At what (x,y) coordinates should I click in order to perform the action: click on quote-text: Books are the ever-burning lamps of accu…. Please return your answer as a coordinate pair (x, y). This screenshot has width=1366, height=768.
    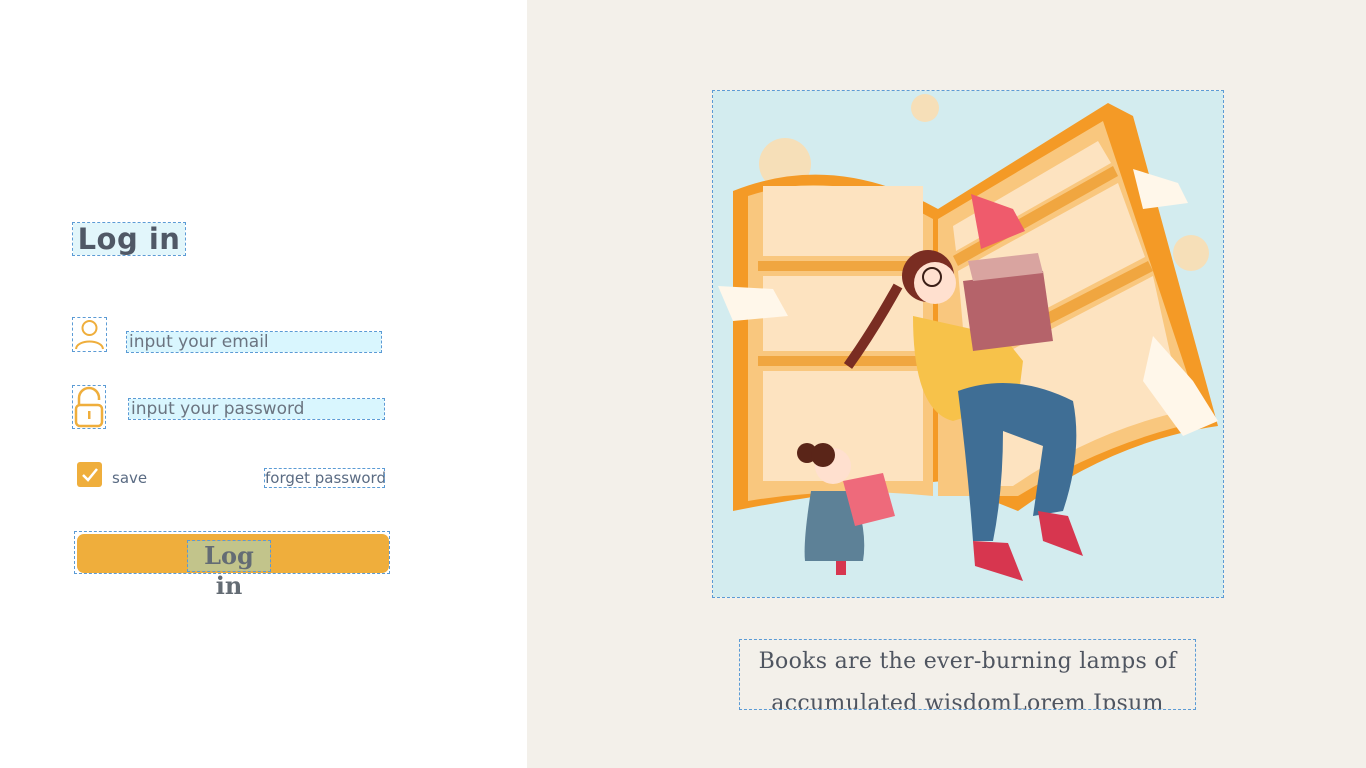
    Looking at the image, I should click on (967, 674).